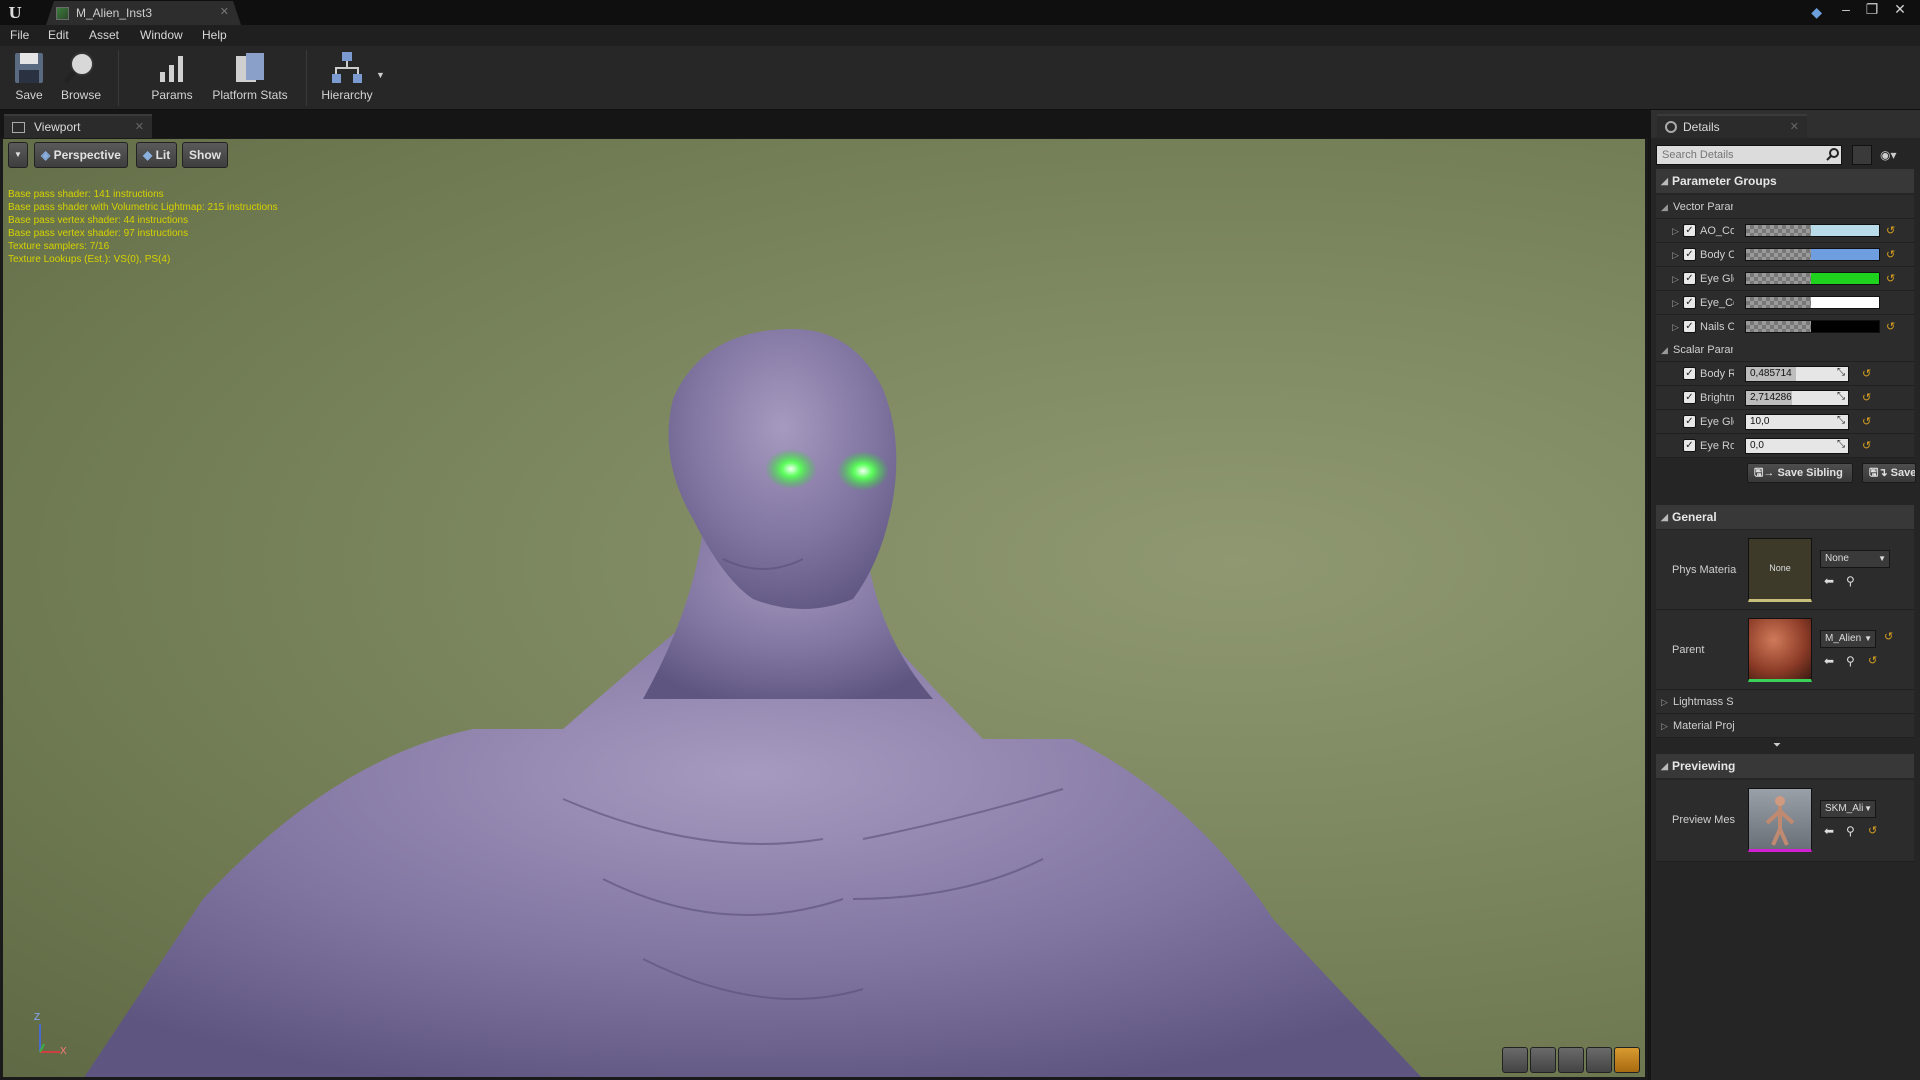  I want to click on save-button: Save, so click(29, 76).